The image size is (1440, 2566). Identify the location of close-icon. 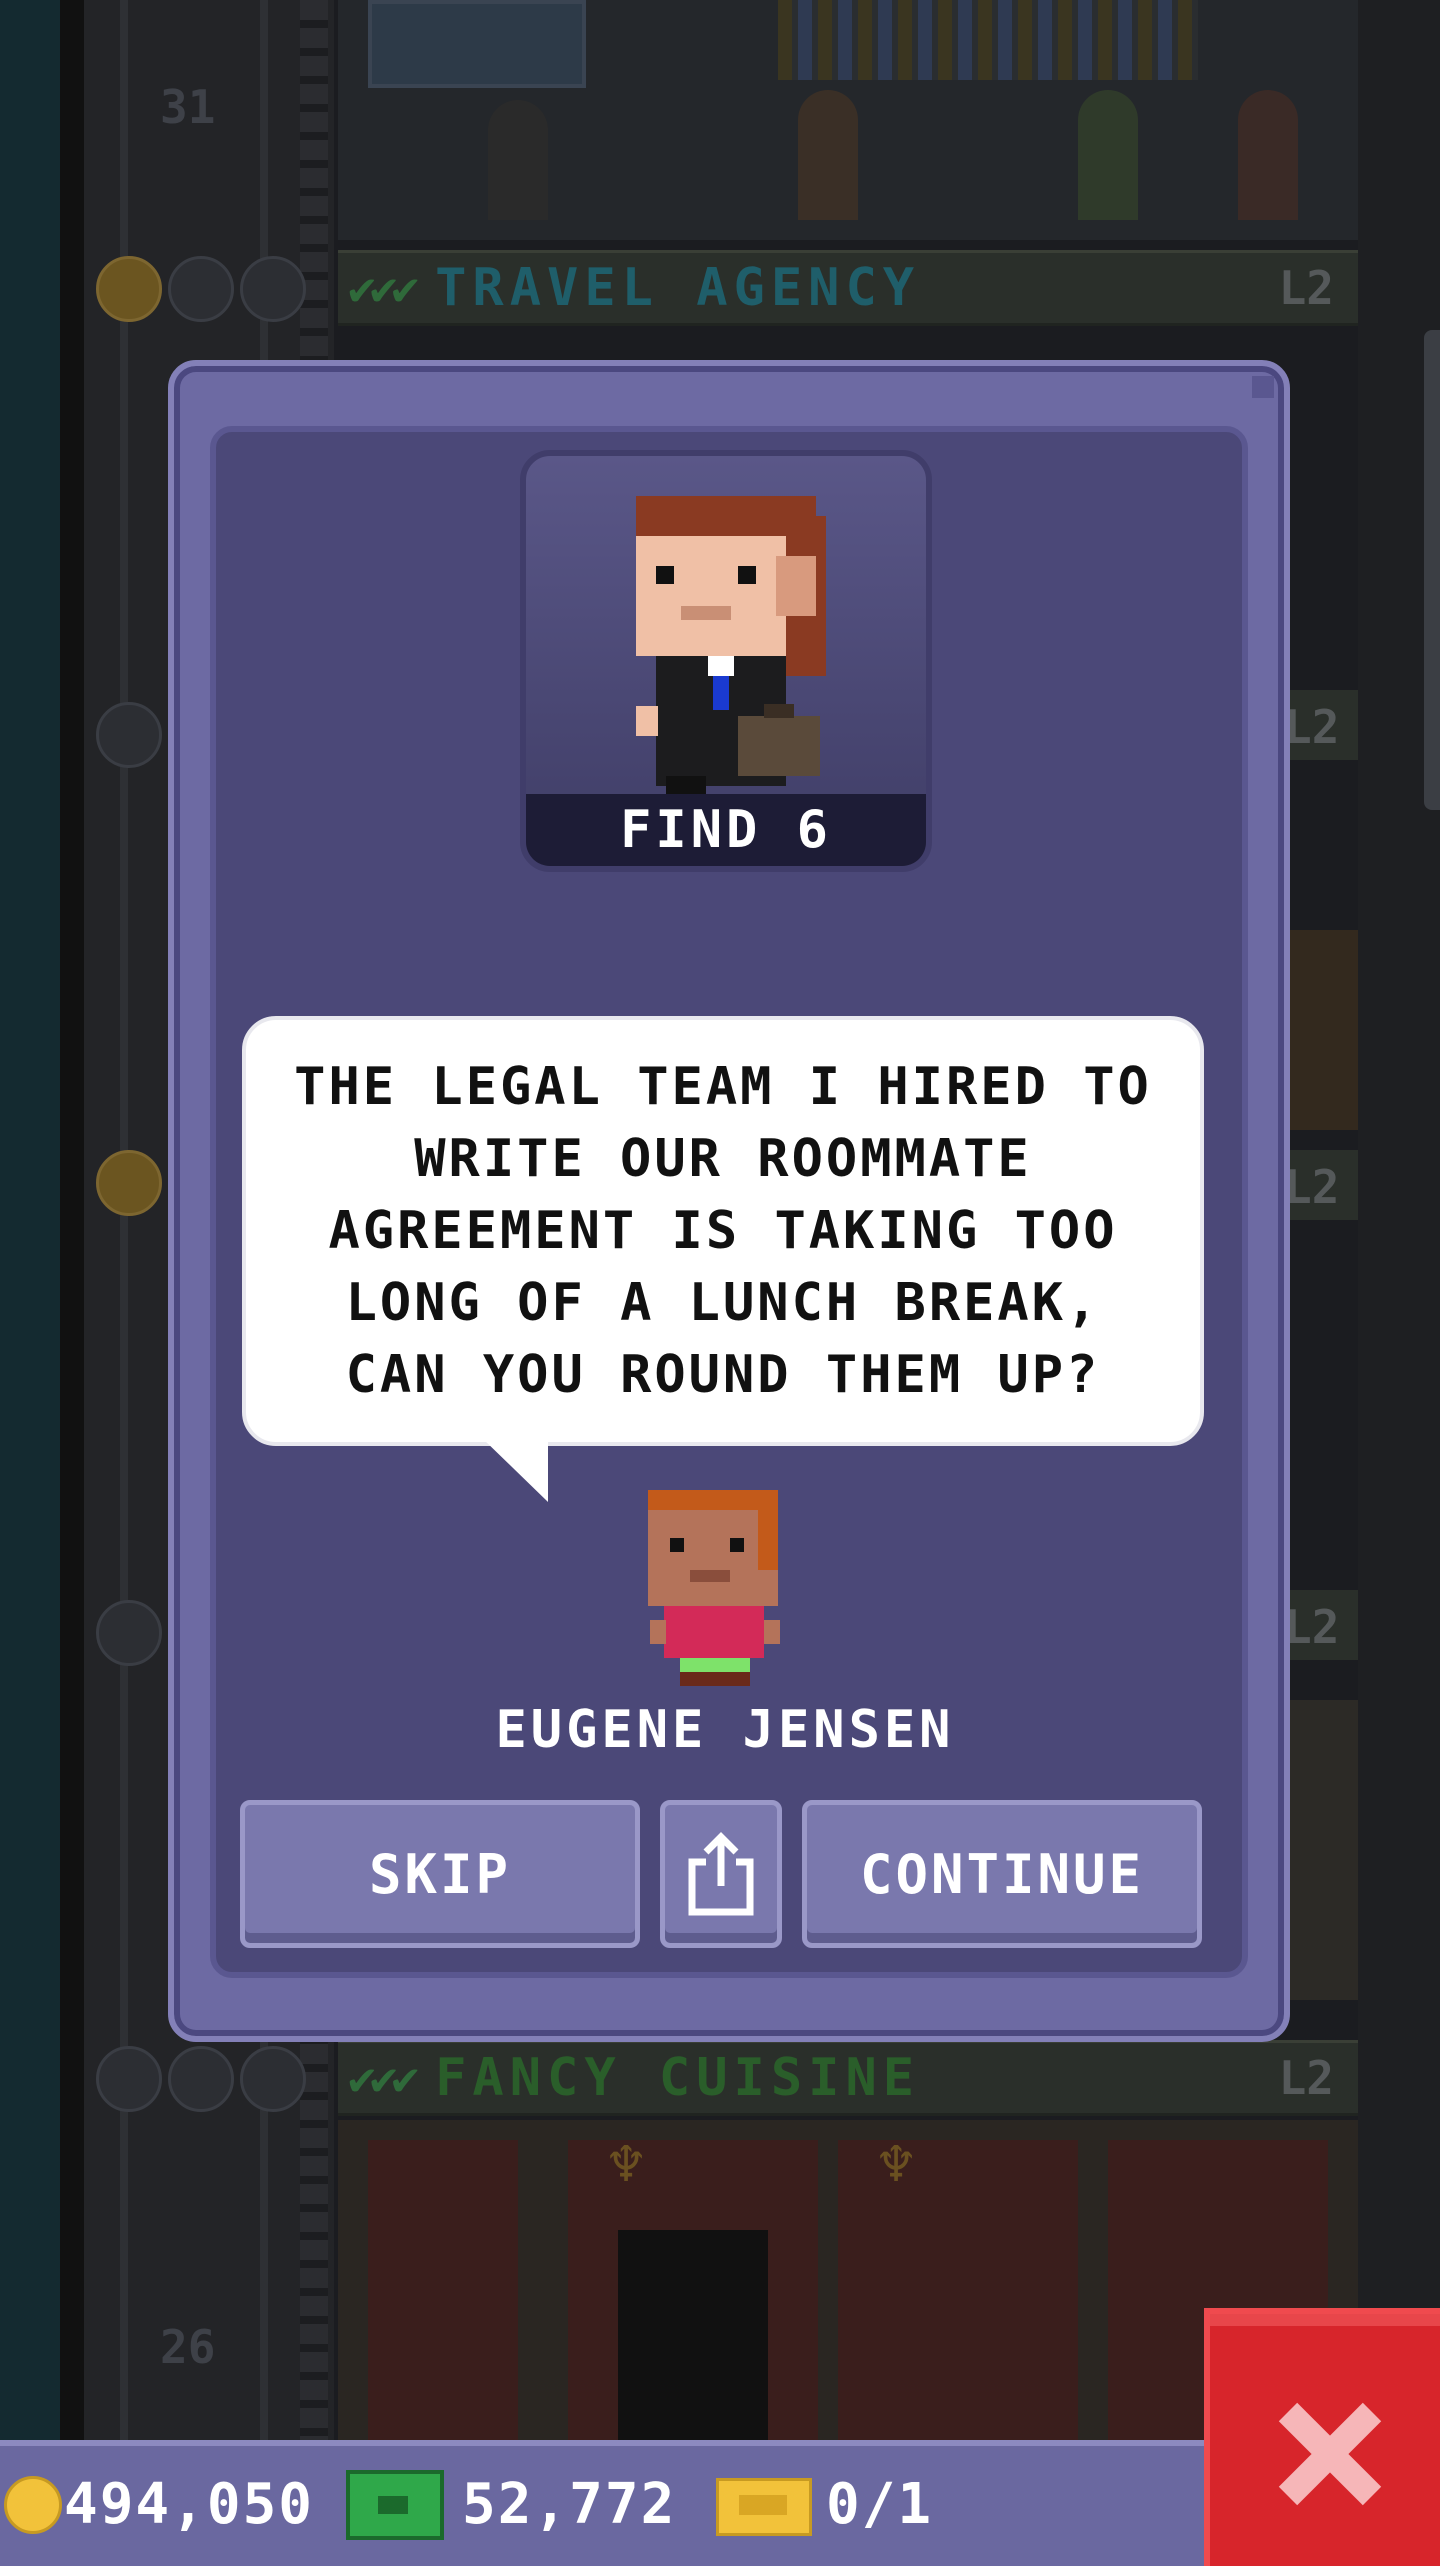
(1330, 2454).